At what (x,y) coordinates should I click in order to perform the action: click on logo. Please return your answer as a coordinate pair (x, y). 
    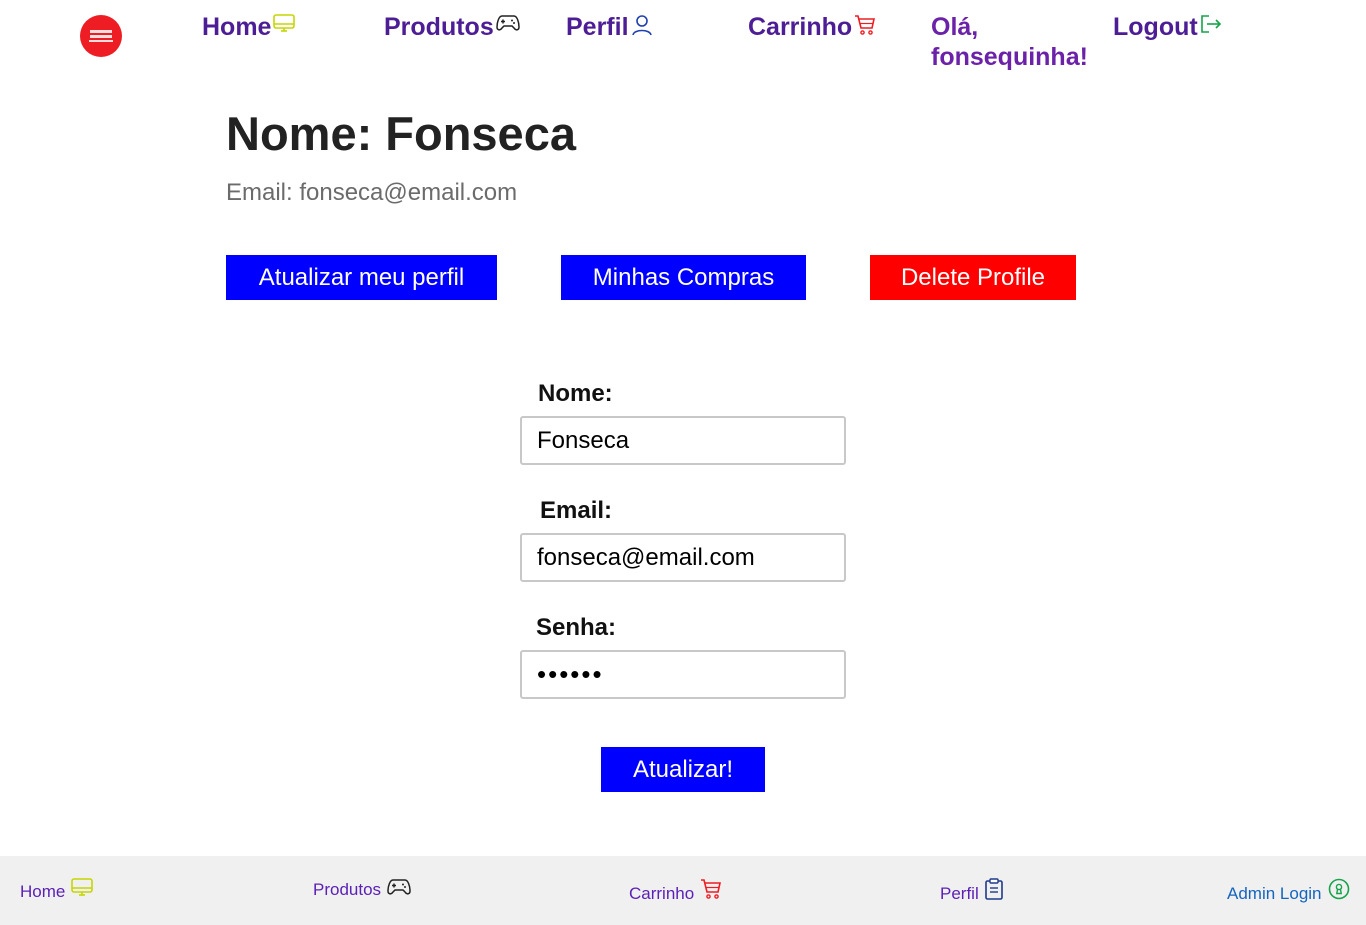
    Looking at the image, I should click on (101, 36).